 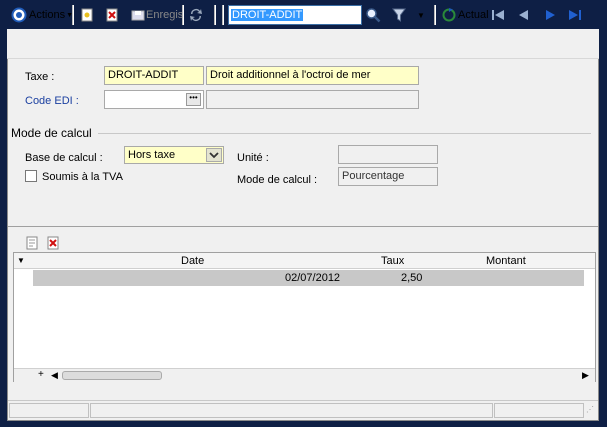 I want to click on code-edi-browse-button: •••, so click(x=193, y=99).